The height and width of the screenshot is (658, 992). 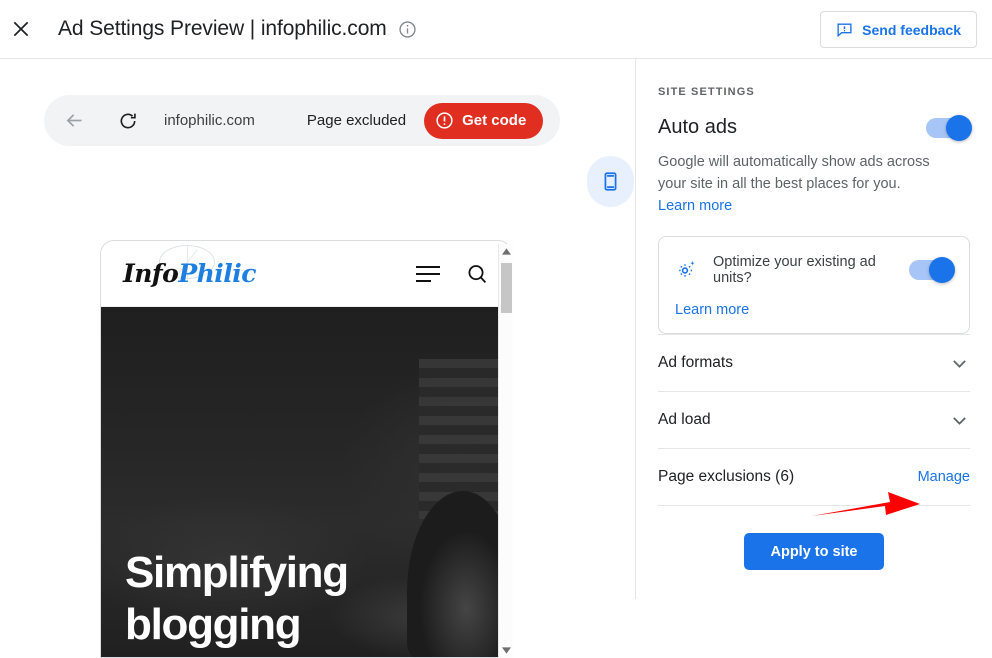 What do you see at coordinates (213, 625) in the screenshot?
I see `hero-headline-line2: blogging` at bounding box center [213, 625].